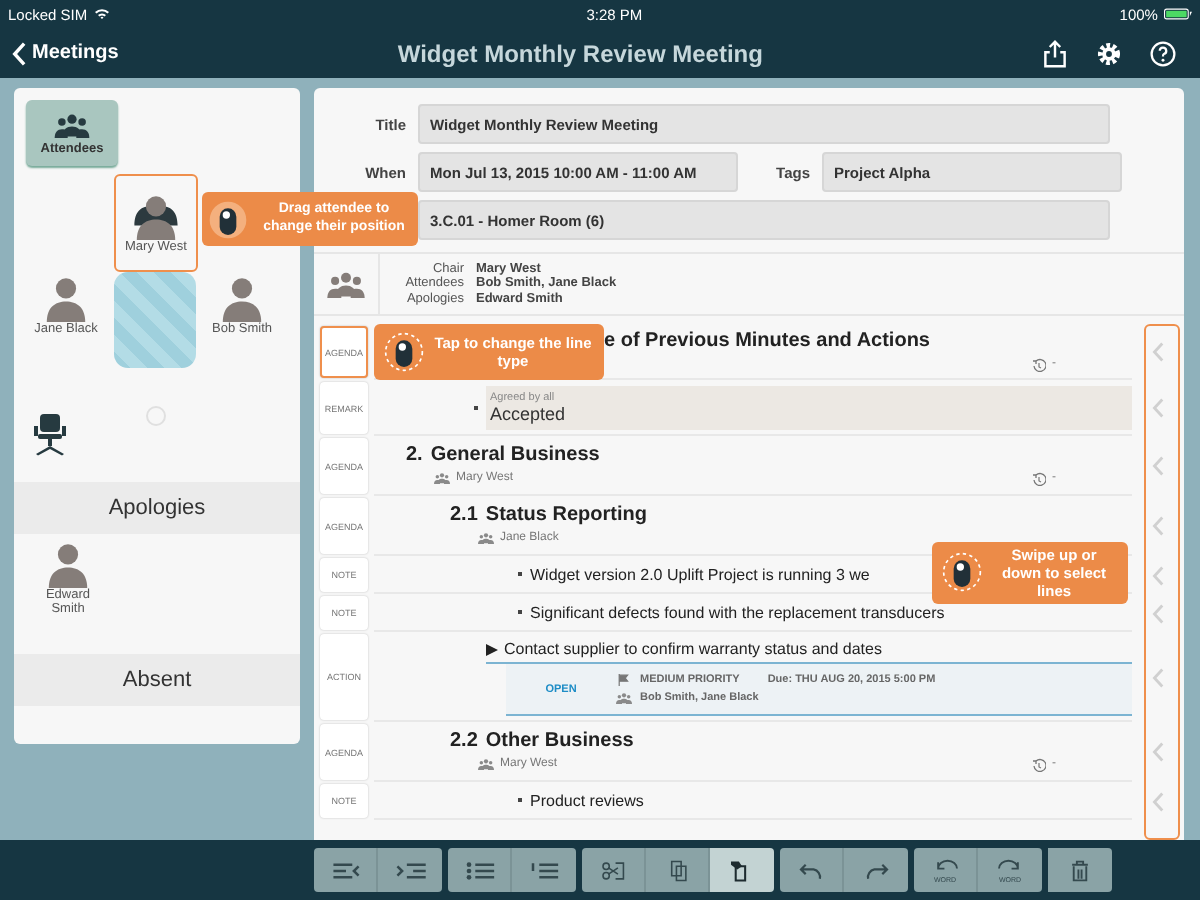 This screenshot has width=1200, height=900. I want to click on numbers-button, so click(544, 870).